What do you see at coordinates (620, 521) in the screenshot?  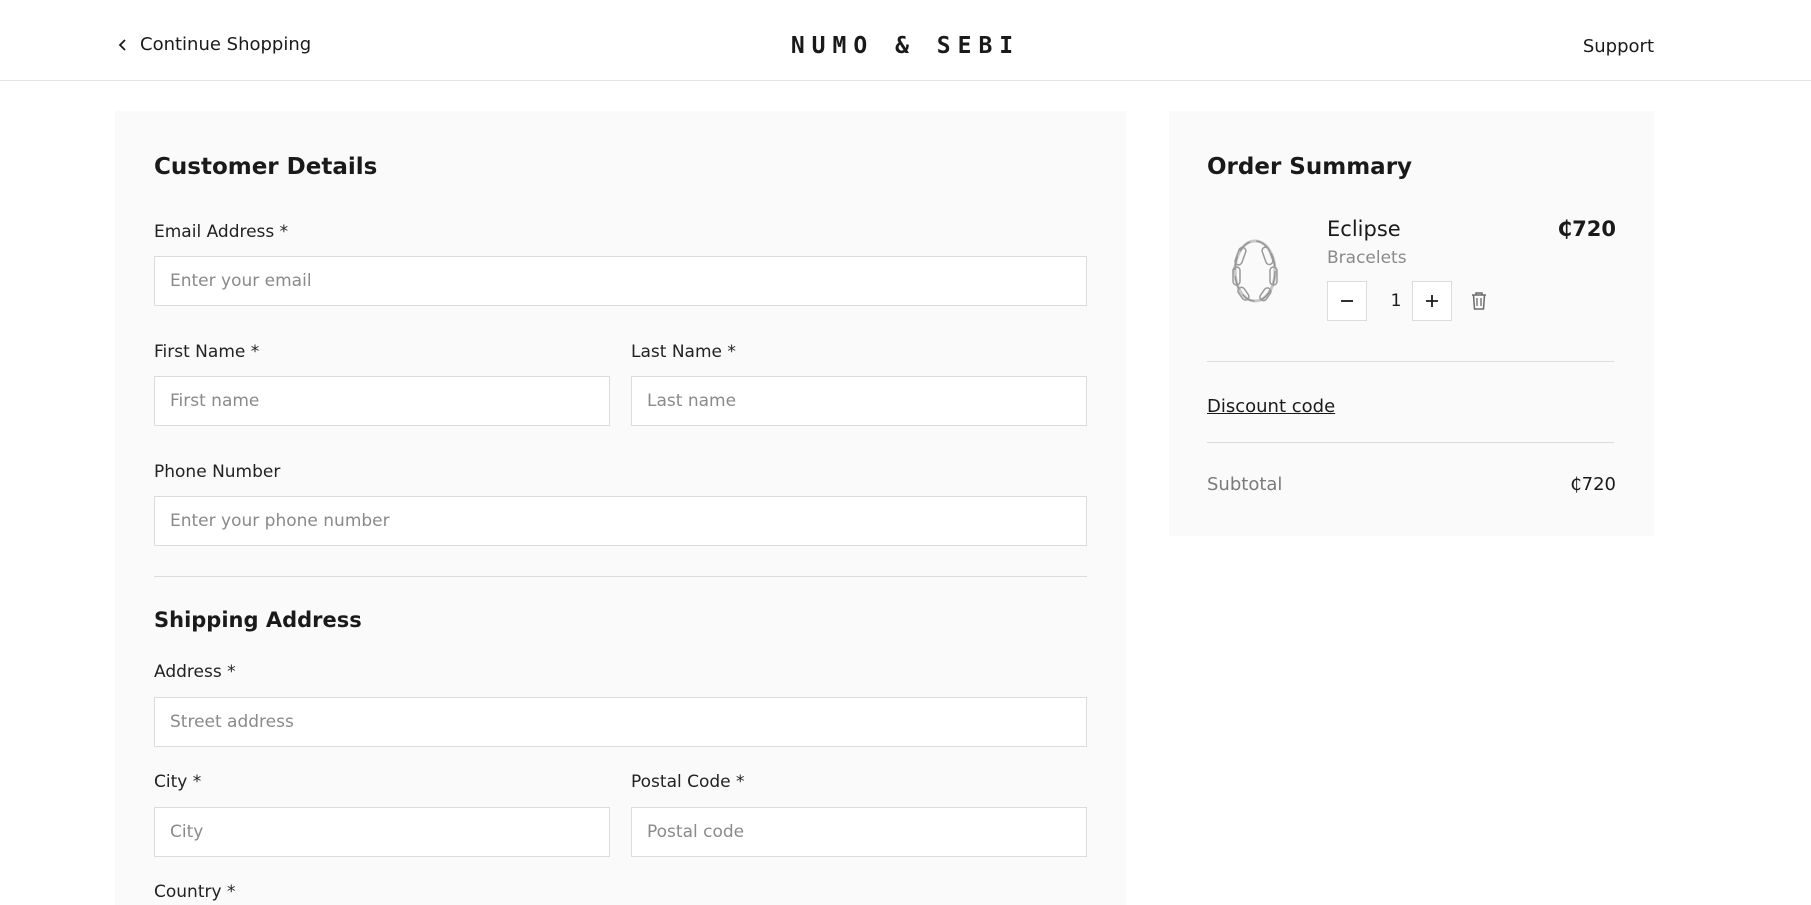 I see `phone-field` at bounding box center [620, 521].